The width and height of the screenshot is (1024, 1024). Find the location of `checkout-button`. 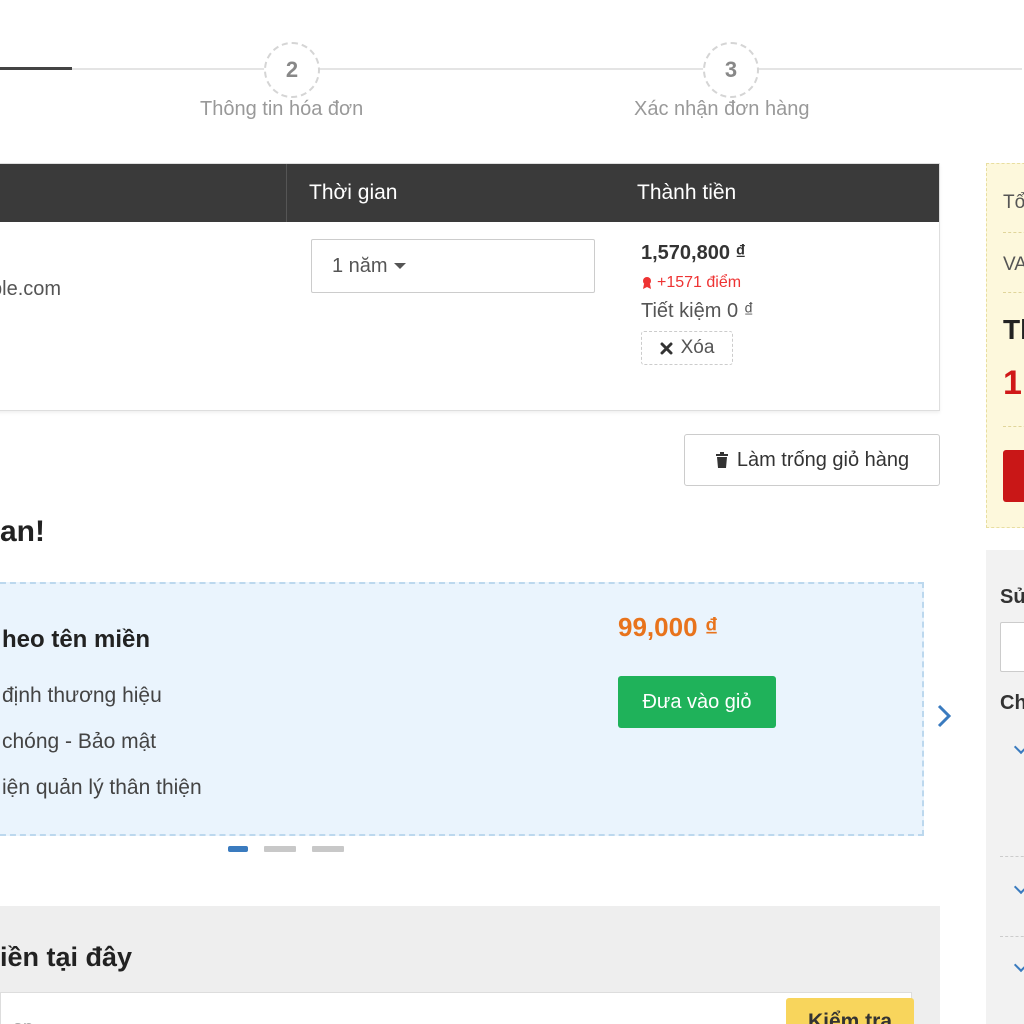

checkout-button is located at coordinates (1013, 476).